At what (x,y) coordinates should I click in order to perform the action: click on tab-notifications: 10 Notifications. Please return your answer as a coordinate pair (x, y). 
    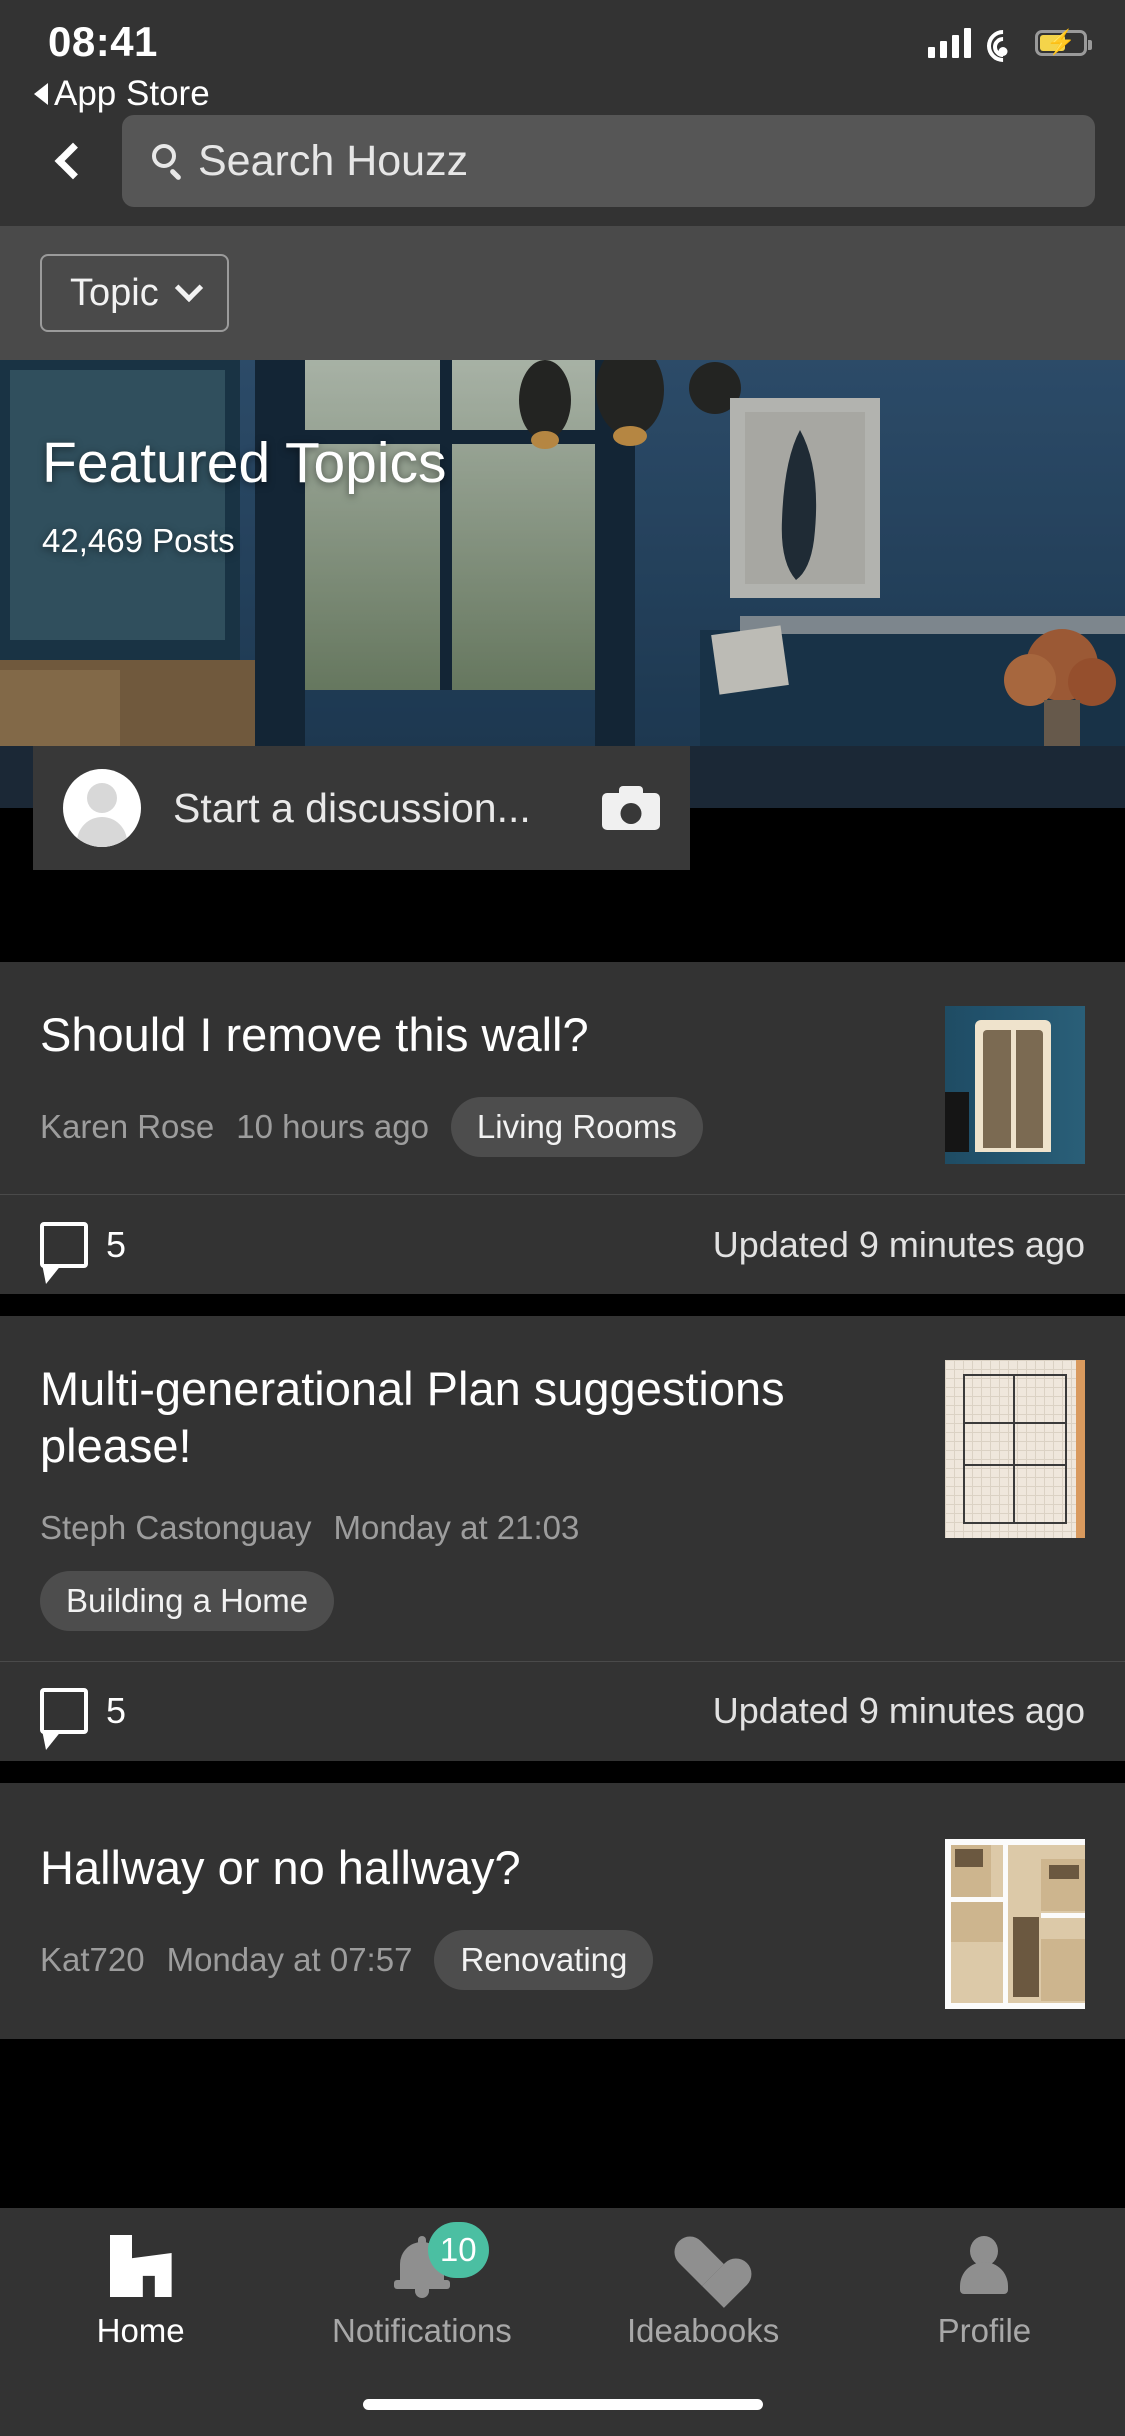
    Looking at the image, I should click on (421, 2286).